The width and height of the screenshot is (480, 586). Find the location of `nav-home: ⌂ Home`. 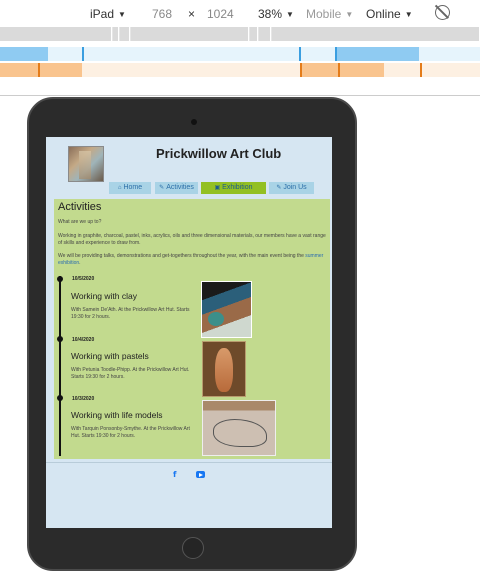

nav-home: ⌂ Home is located at coordinates (130, 188).